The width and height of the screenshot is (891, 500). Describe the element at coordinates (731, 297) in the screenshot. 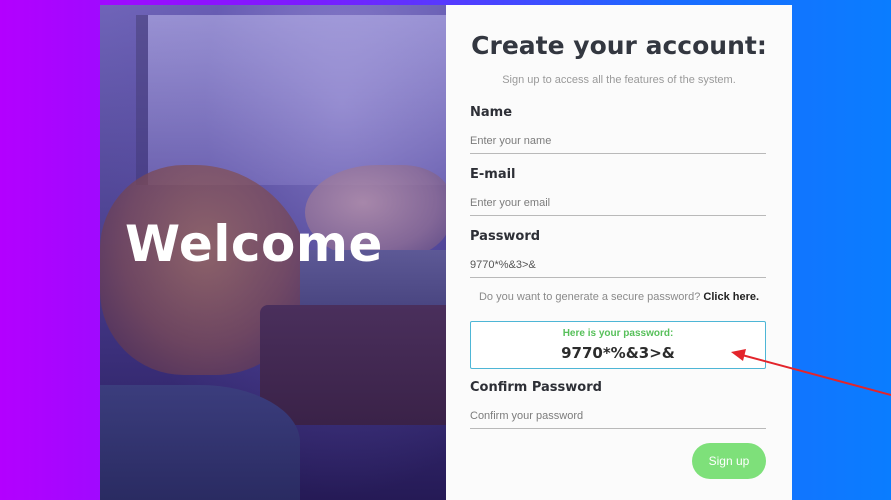

I see `generate-password-link: Click here.` at that location.